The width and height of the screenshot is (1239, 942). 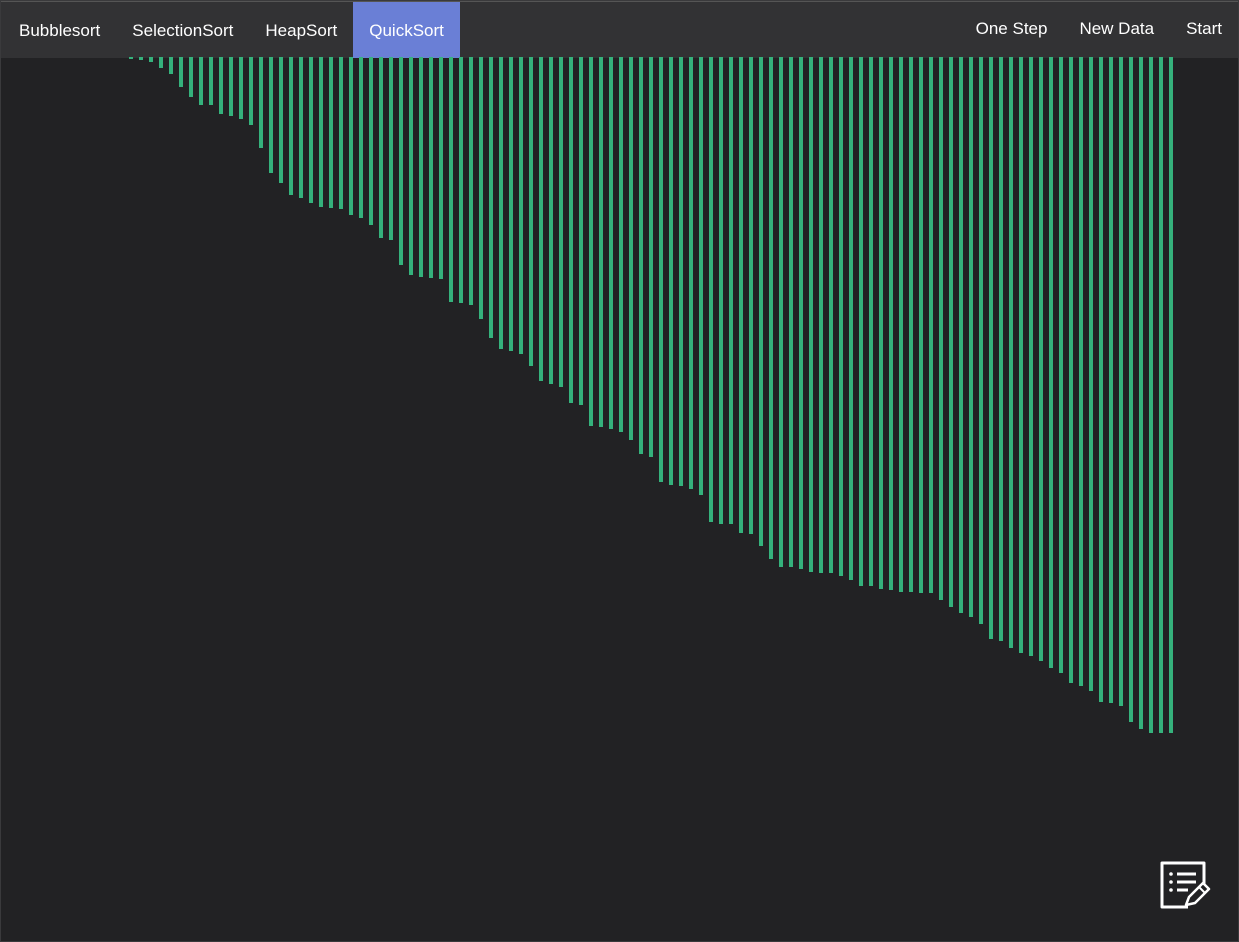 I want to click on tab-quicksort: QuickSort, so click(x=406, y=30).